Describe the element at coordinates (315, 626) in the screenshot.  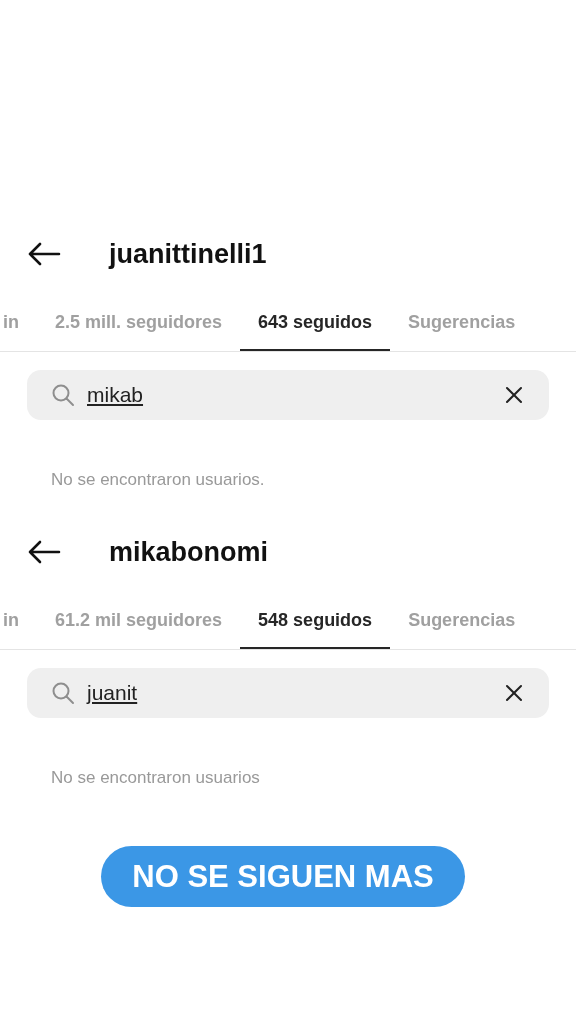
I see `tab: 548 seguidos` at that location.